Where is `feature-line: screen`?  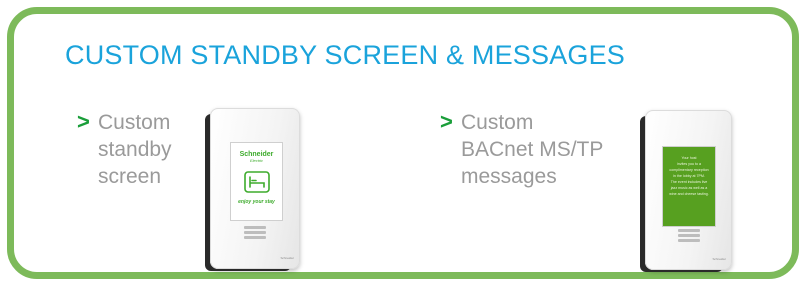 feature-line: screen is located at coordinates (130, 176).